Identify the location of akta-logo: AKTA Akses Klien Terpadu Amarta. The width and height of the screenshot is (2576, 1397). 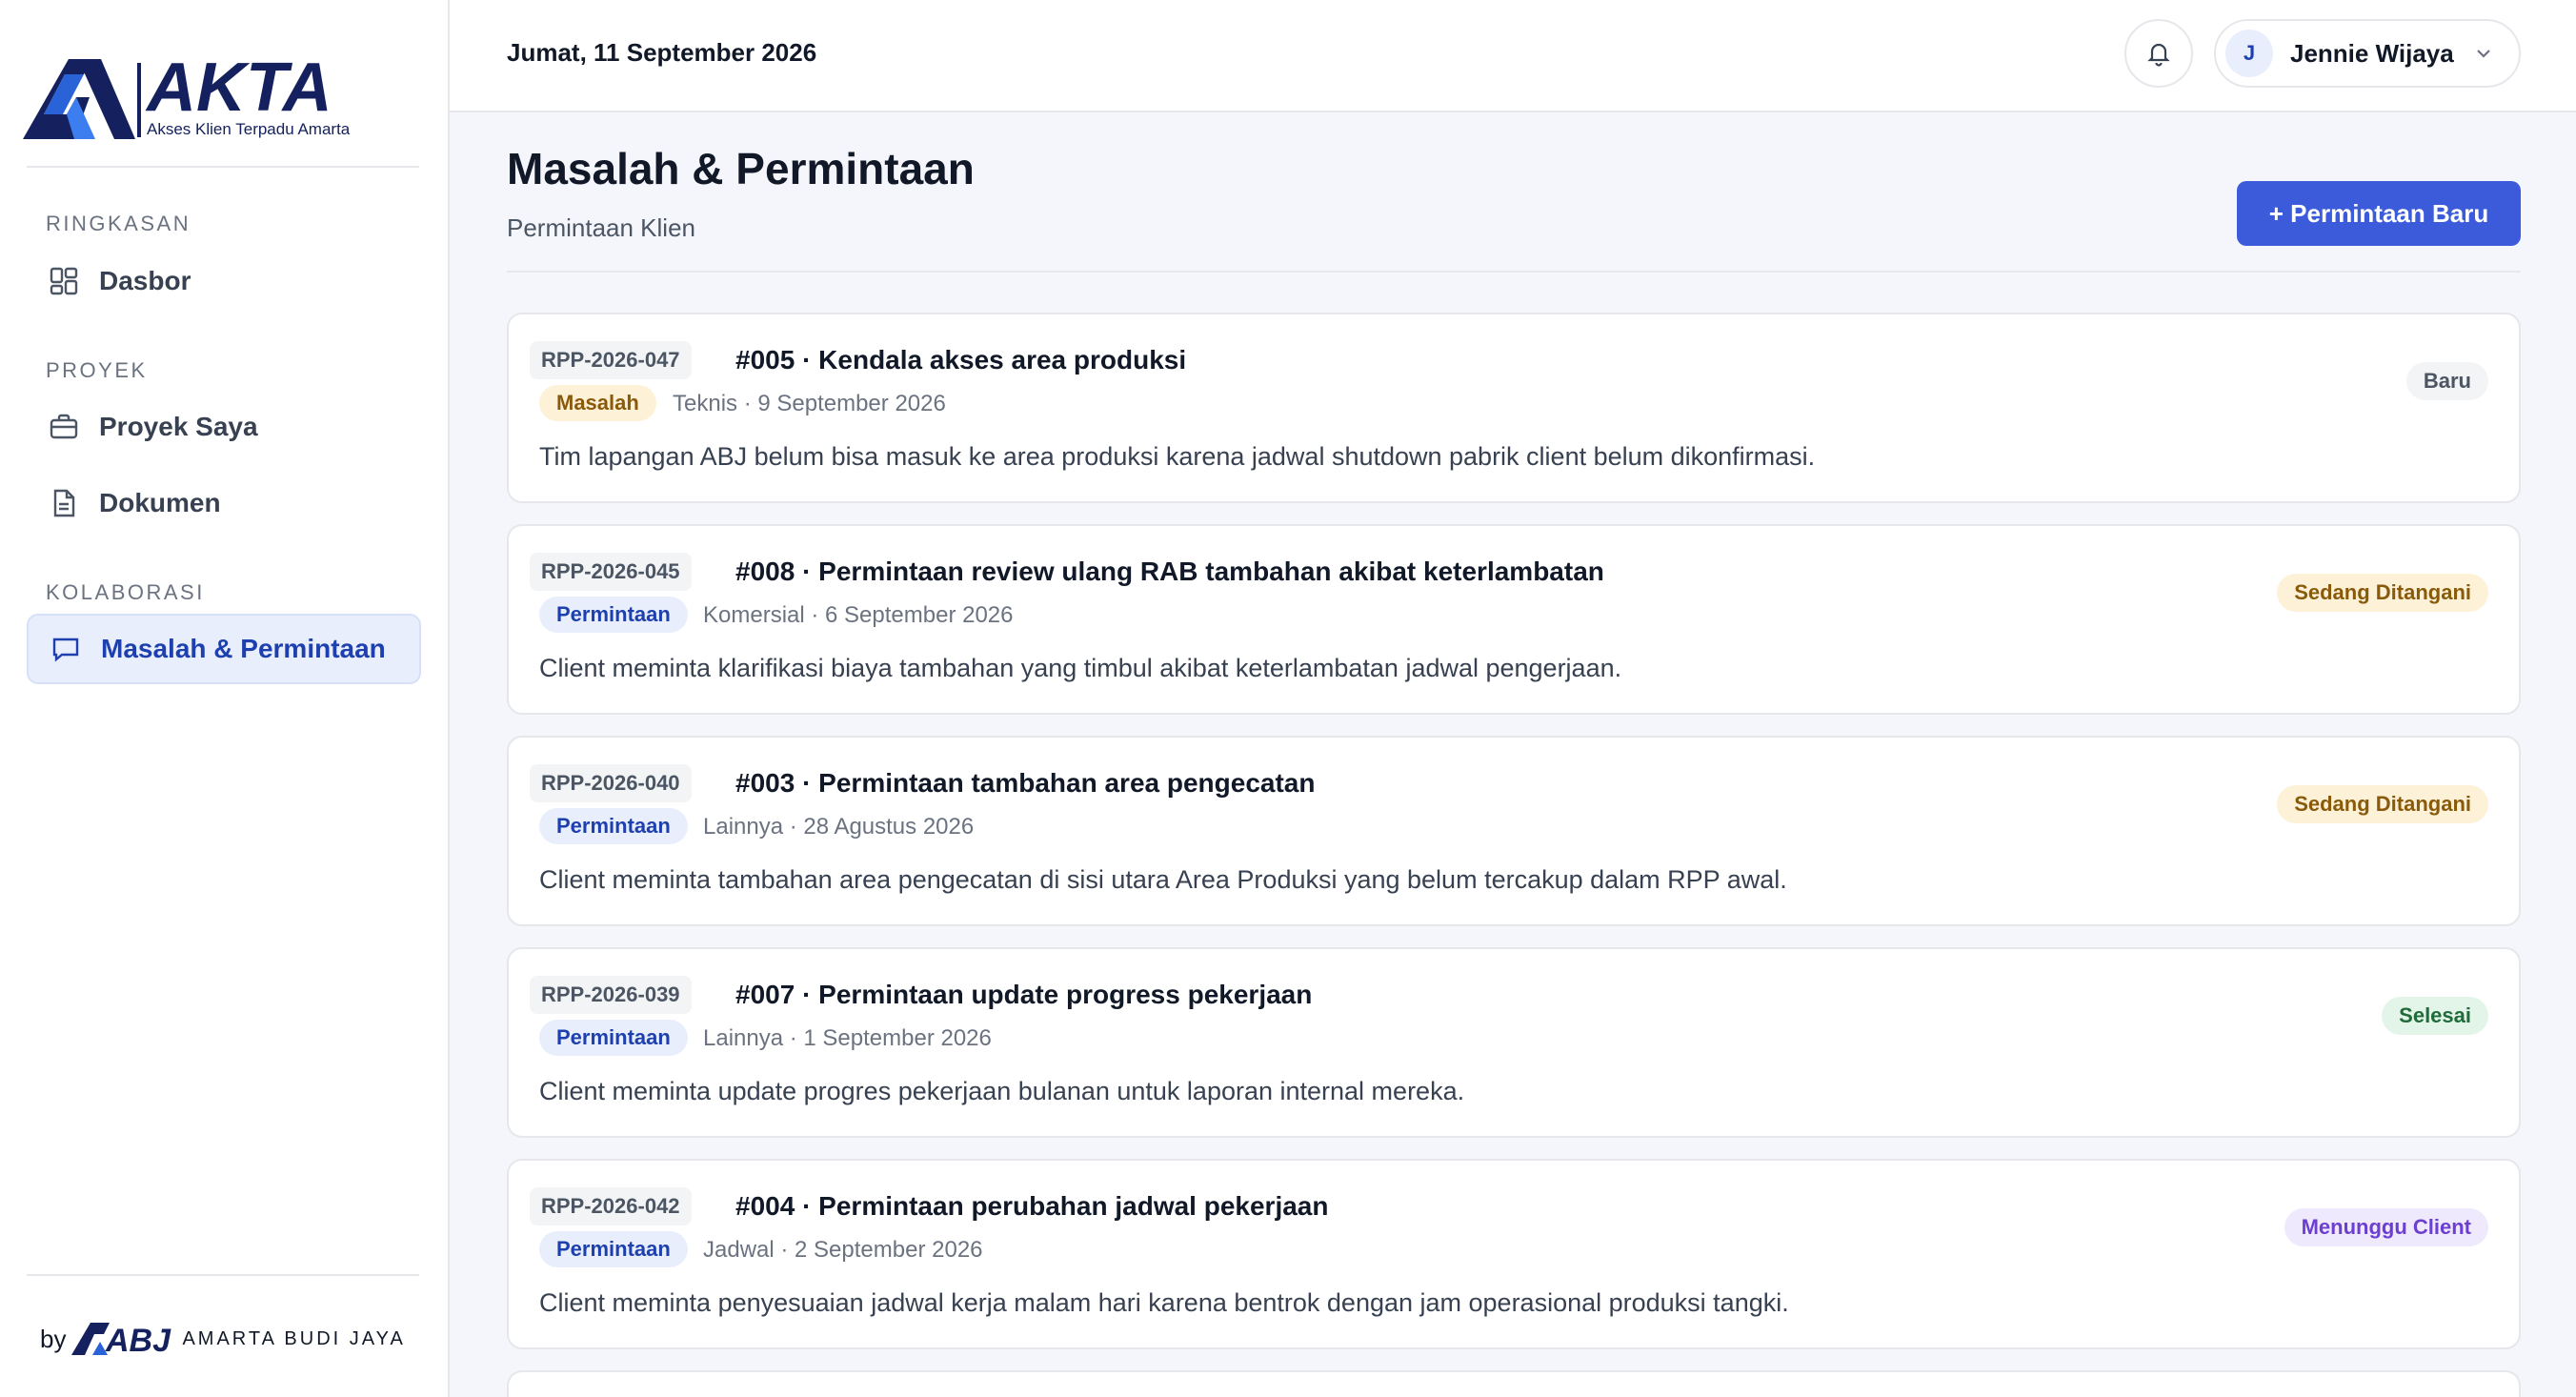
(222, 95).